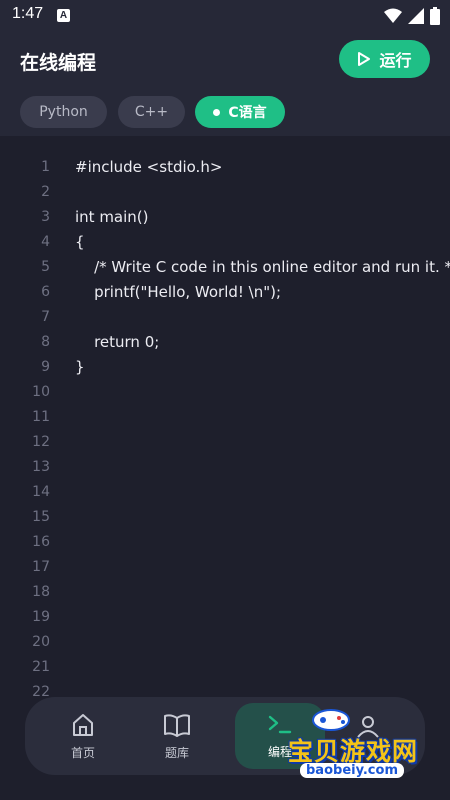 The image size is (450, 800). What do you see at coordinates (45, 192) in the screenshot?
I see `line-number: 2` at bounding box center [45, 192].